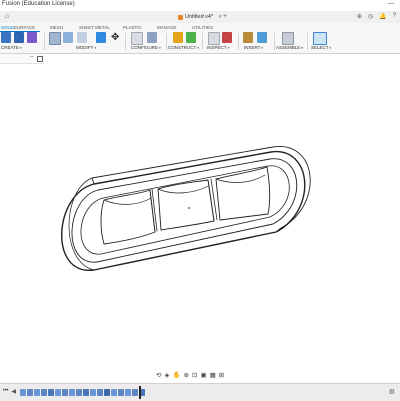 Image resolution: width=400 pixels, height=401 pixels. Describe the element at coordinates (370, 16) in the screenshot. I see `job-status-icon: ◷` at that location.